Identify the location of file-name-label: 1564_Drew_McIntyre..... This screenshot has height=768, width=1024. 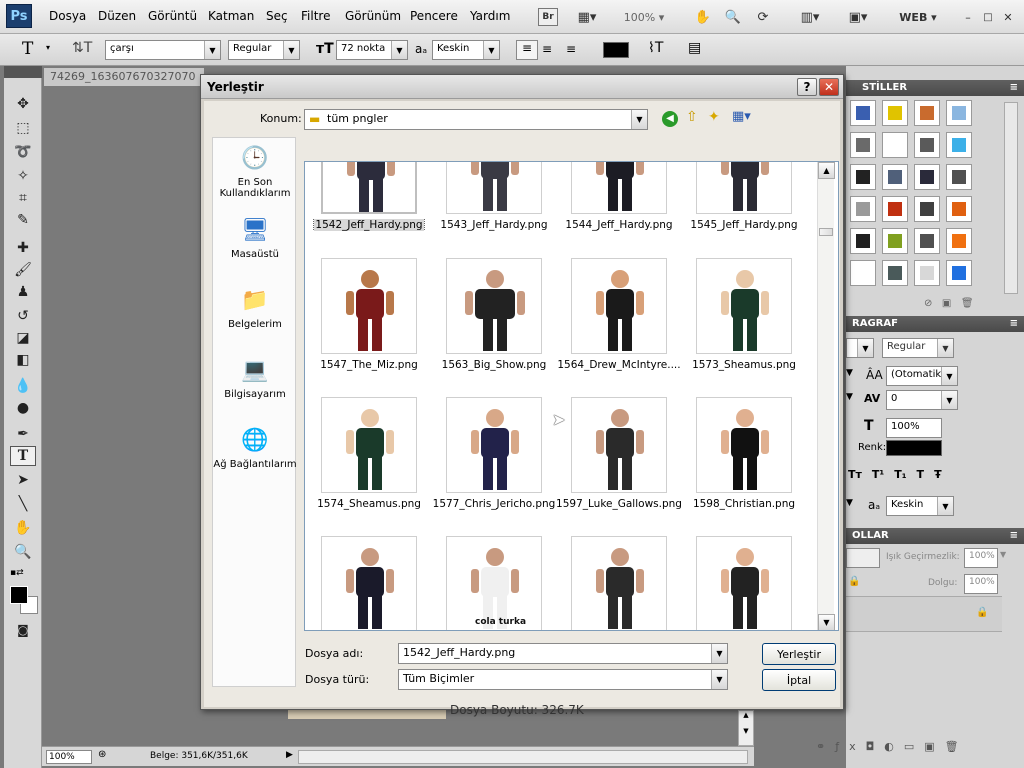
(619, 365).